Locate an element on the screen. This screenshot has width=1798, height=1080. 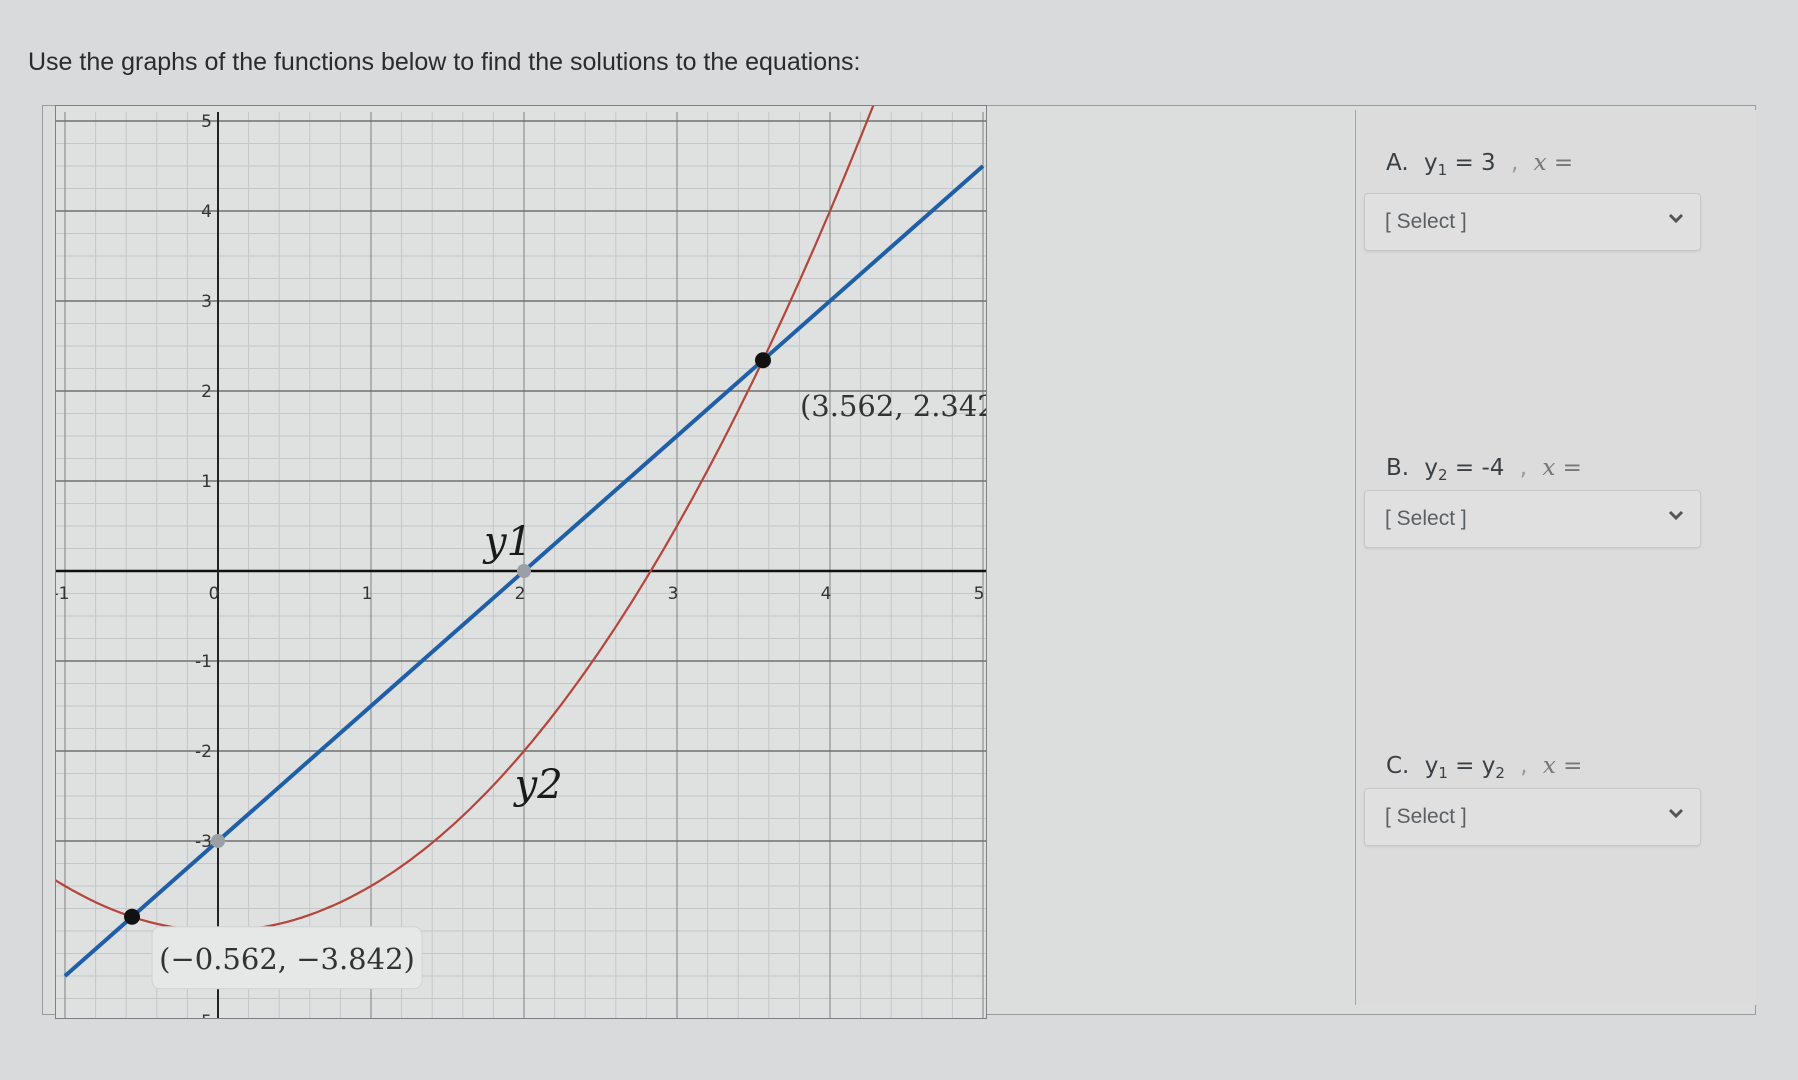
question-a-label: A. y1 = 3 , x = is located at coordinates (1479, 164).